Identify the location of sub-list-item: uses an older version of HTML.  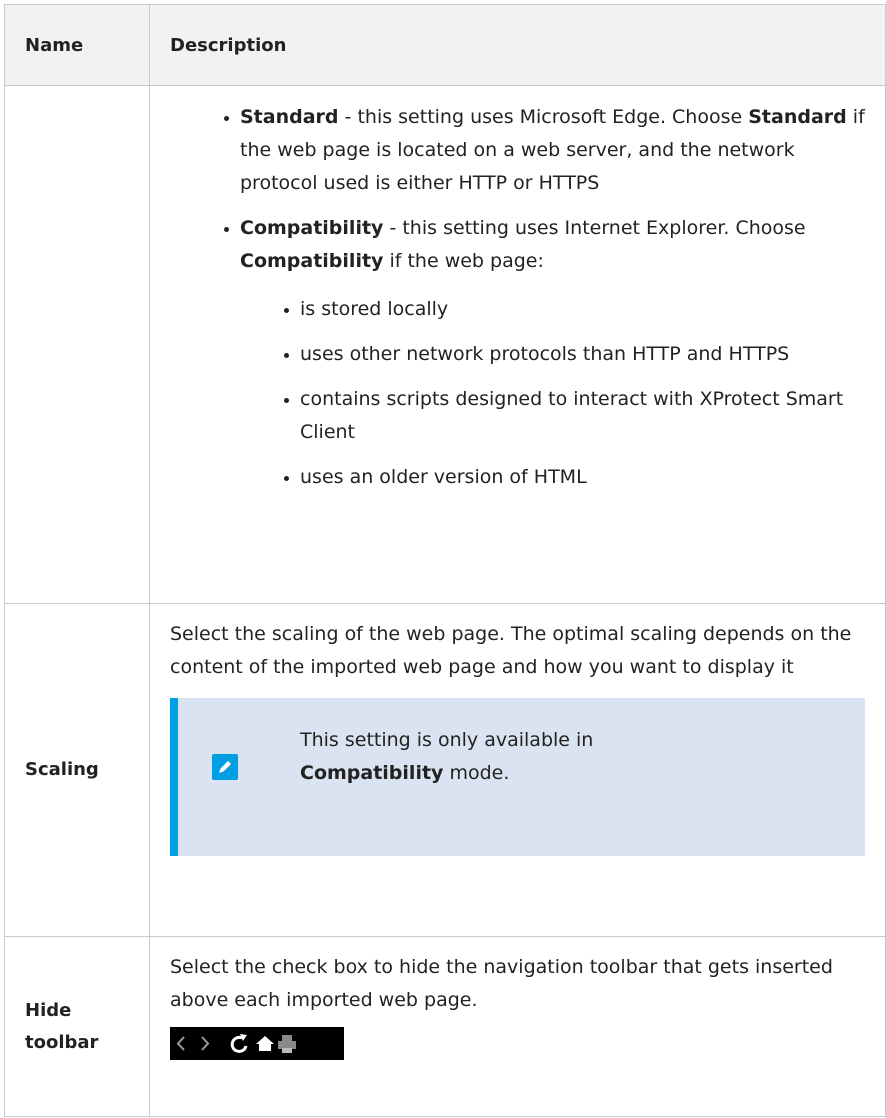
(574, 477).